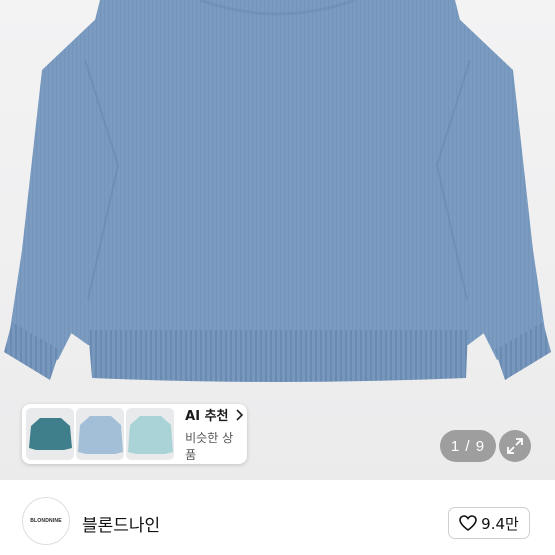 This screenshot has width=555, height=555. I want to click on store-logo: BLONDNINE, so click(46, 521).